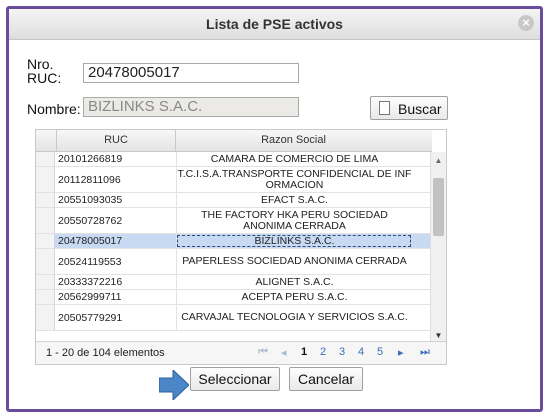 The height and width of the screenshot is (416, 547). What do you see at coordinates (401, 352) in the screenshot?
I see `next-page-icon: ▸` at bounding box center [401, 352].